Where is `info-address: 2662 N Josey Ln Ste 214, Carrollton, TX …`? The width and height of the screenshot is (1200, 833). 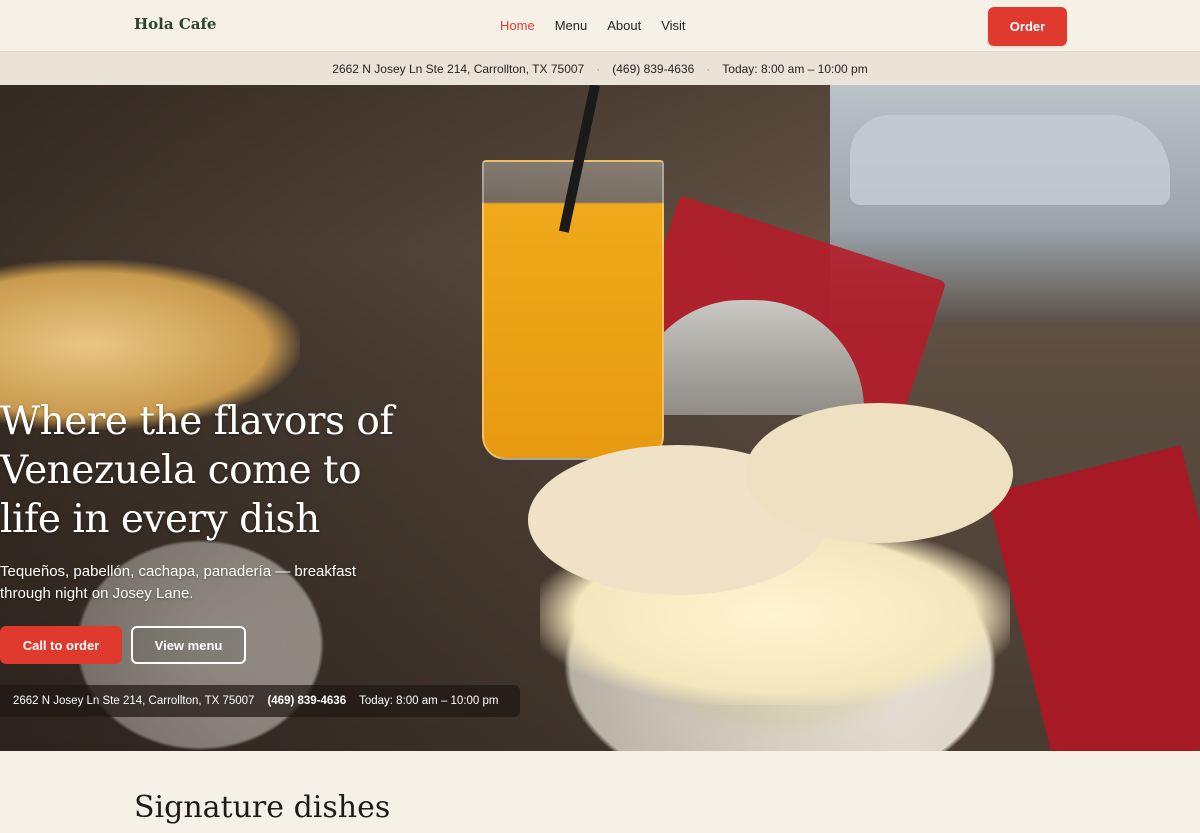 info-address: 2662 N Josey Ln Ste 214, Carrollton, TX … is located at coordinates (458, 68).